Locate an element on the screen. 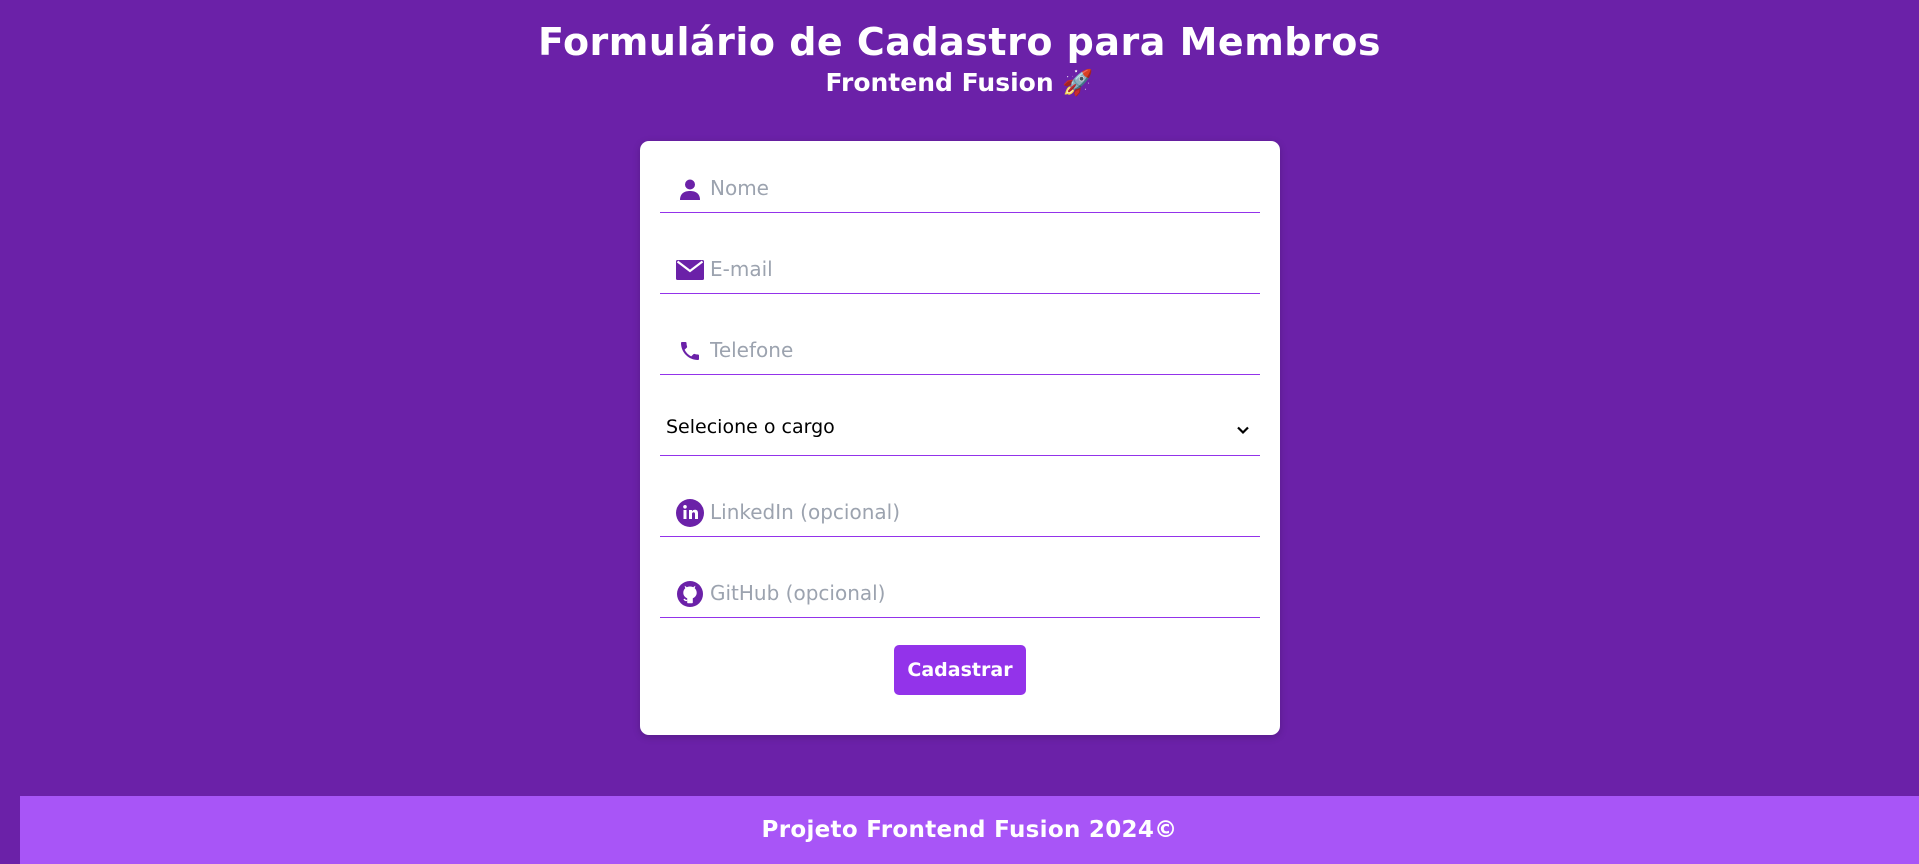 The image size is (1919, 864). linkedin-icon is located at coordinates (690, 513).